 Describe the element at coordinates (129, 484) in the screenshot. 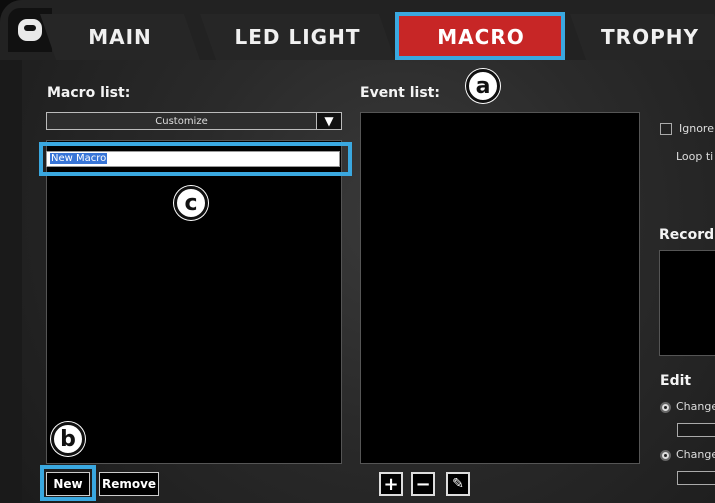

I see `remove-macro-button: Remove` at that location.